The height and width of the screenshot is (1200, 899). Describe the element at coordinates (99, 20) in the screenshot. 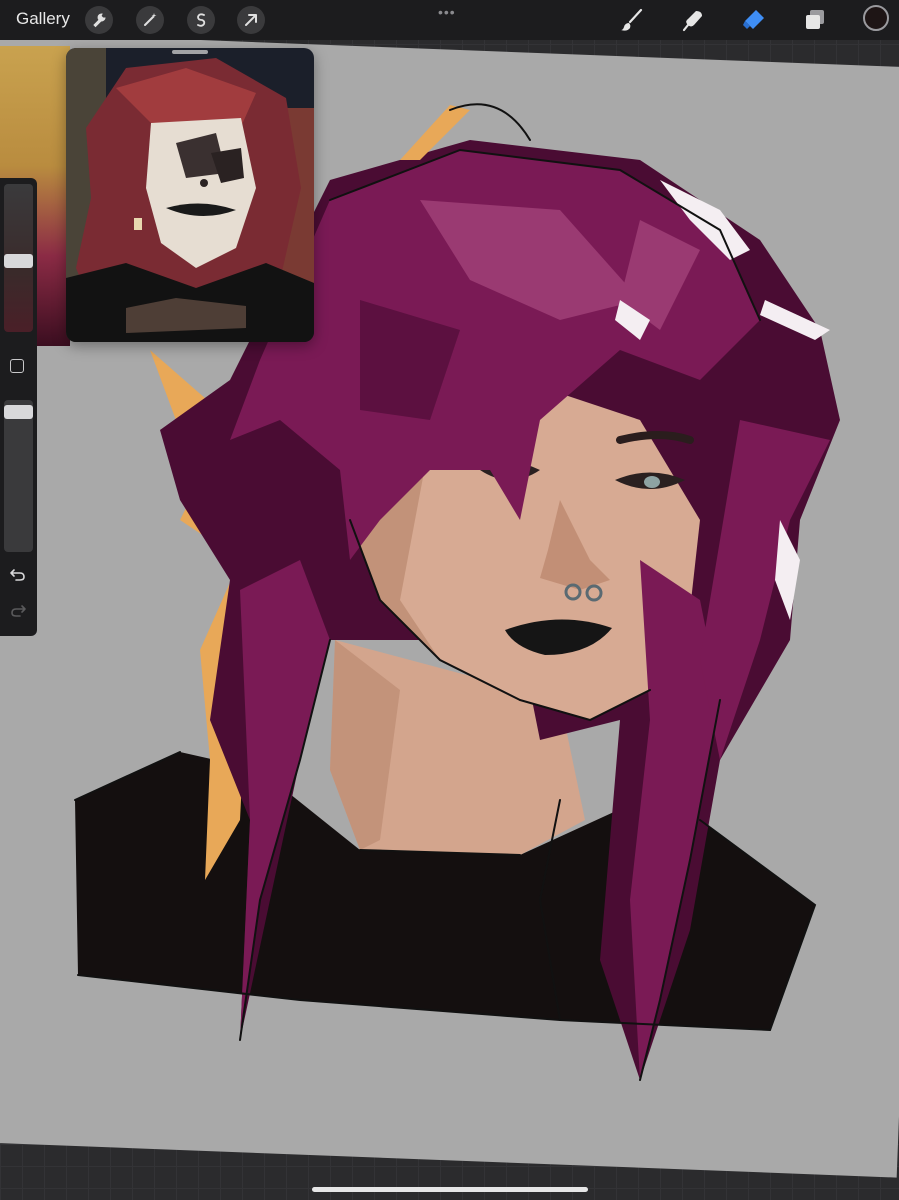

I see `wrench-icon` at that location.